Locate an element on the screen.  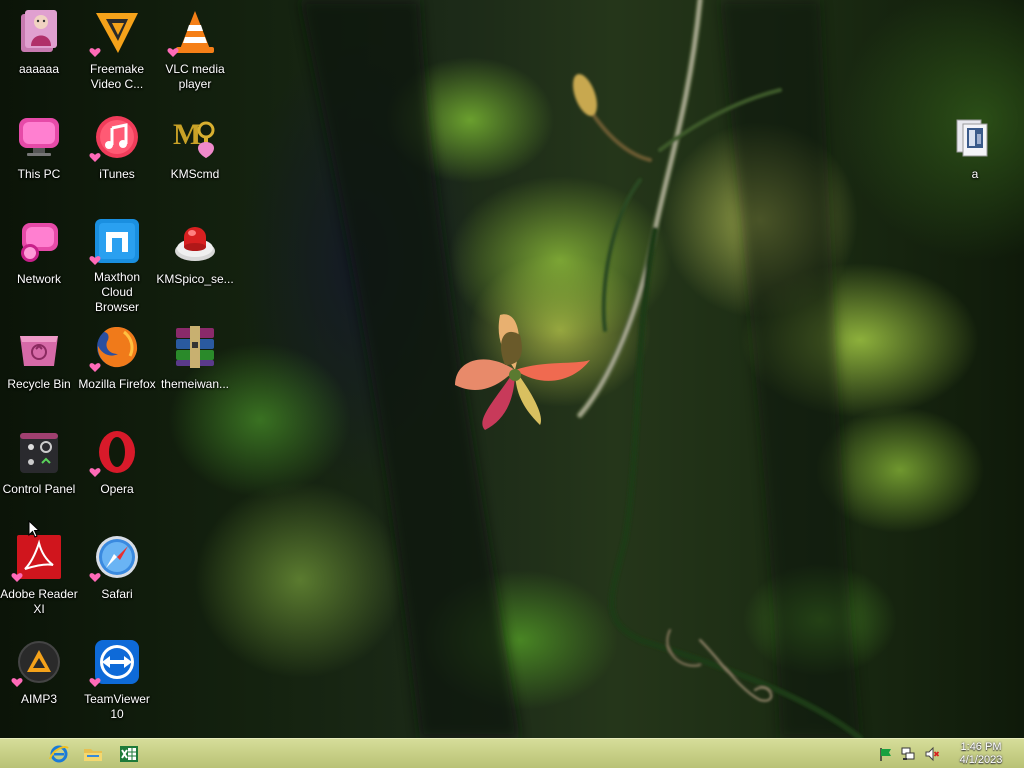
desktop-icon-teamviewer: TeamViewer 10 is located at coordinates (117, 684).